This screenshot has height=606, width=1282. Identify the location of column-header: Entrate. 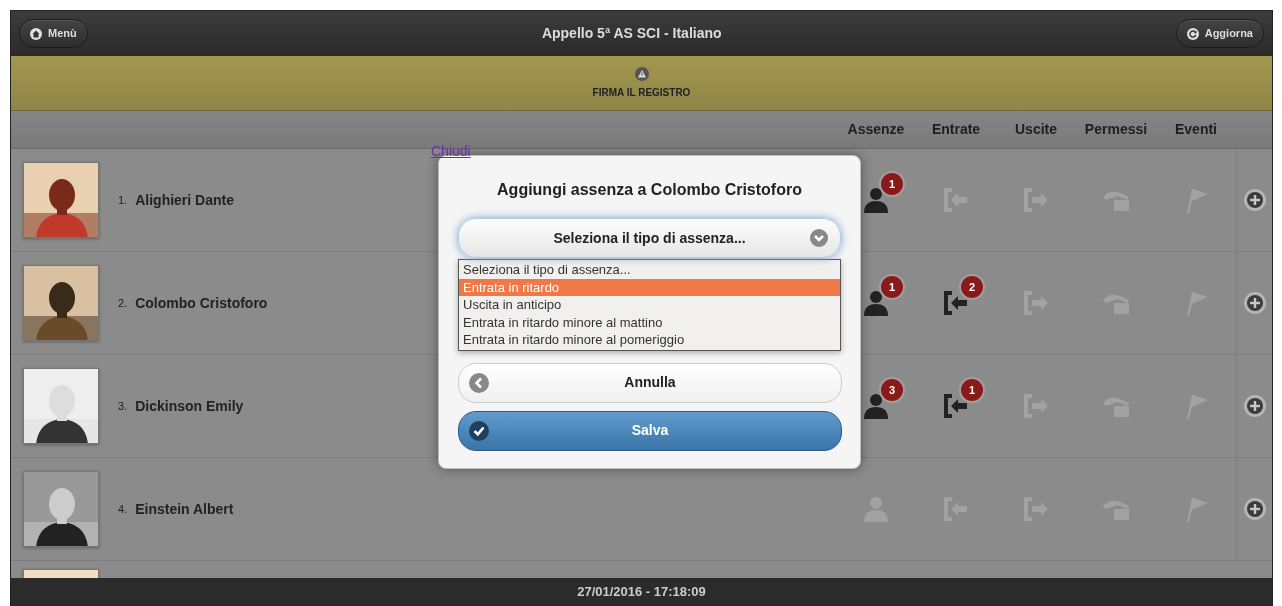
(956, 129).